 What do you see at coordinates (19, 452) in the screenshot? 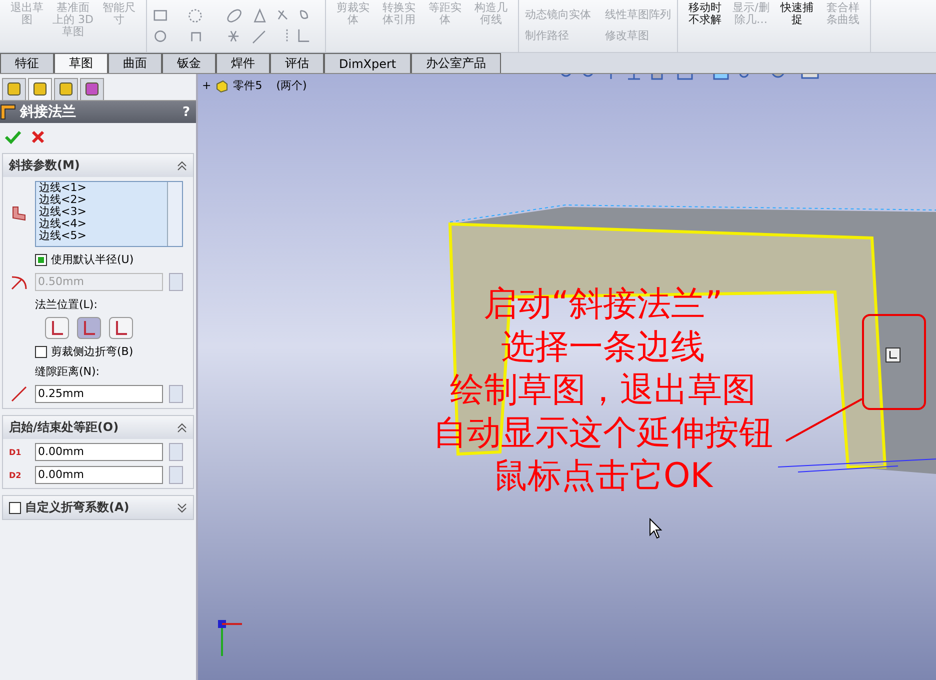
I see `offset-icon: D1` at bounding box center [19, 452].